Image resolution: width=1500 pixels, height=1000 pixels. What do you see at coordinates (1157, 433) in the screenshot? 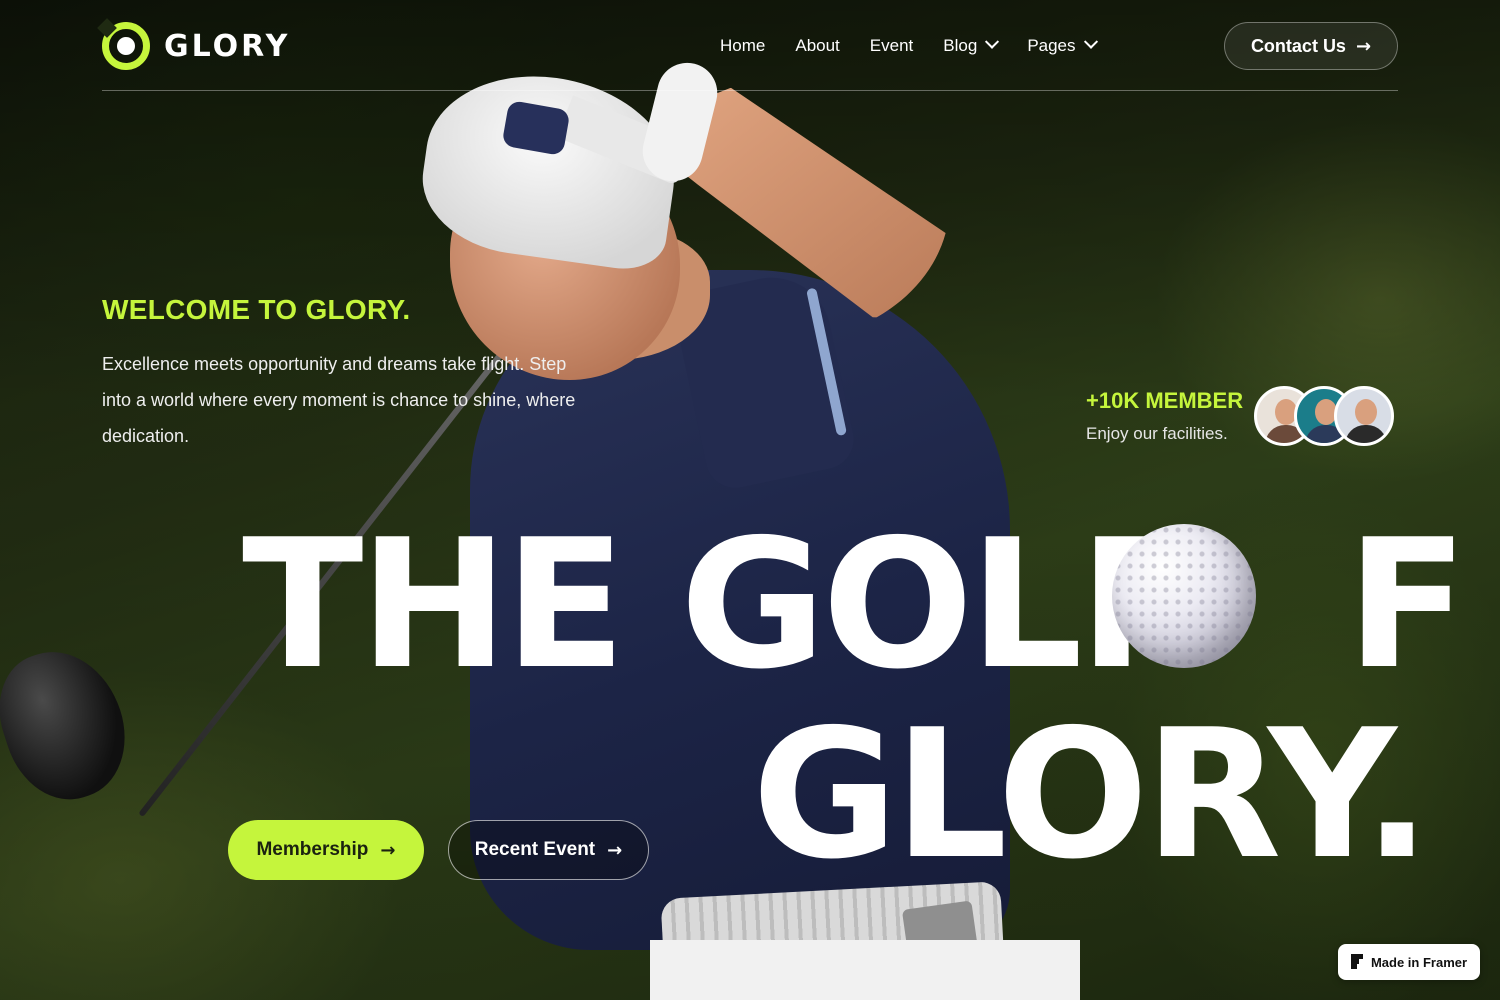
I see `members-subtitle: Enjoy our facilities.` at bounding box center [1157, 433].